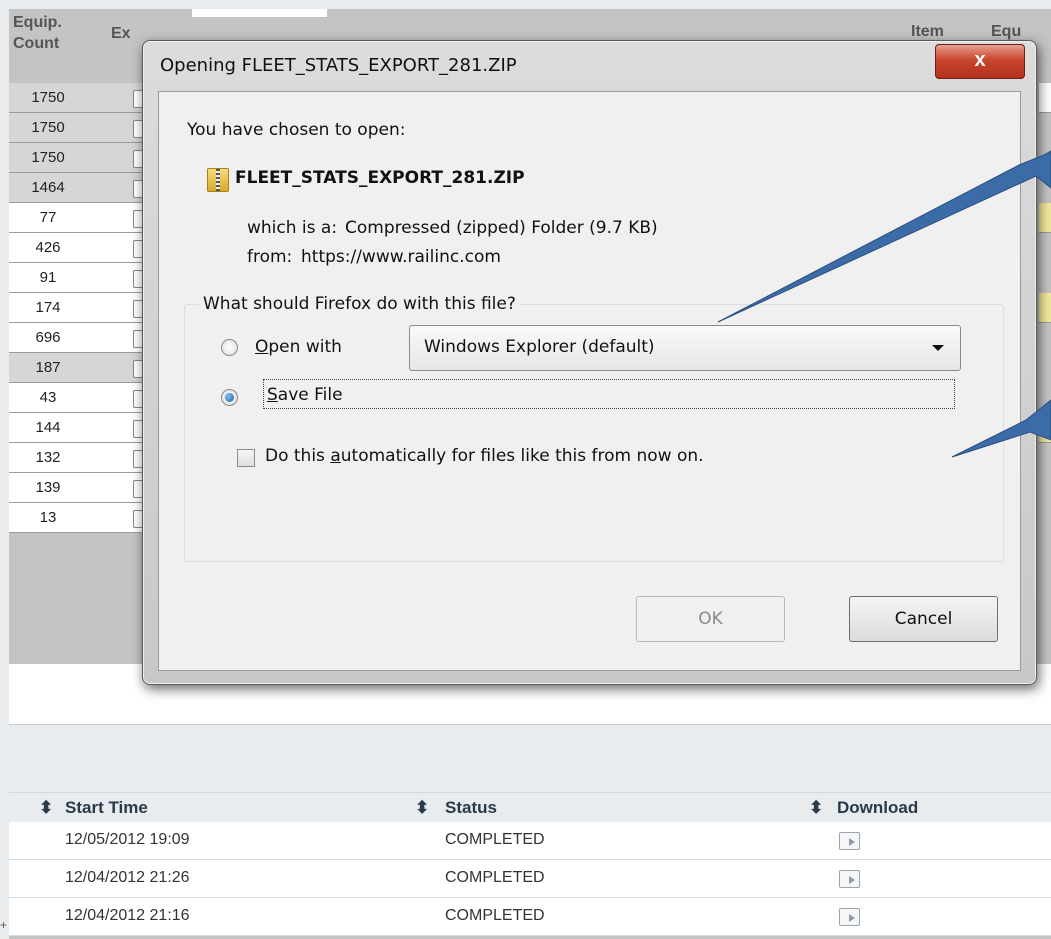 This screenshot has height=939, width=1051. I want to click on callout-arrow-bottom, so click(1001, 428).